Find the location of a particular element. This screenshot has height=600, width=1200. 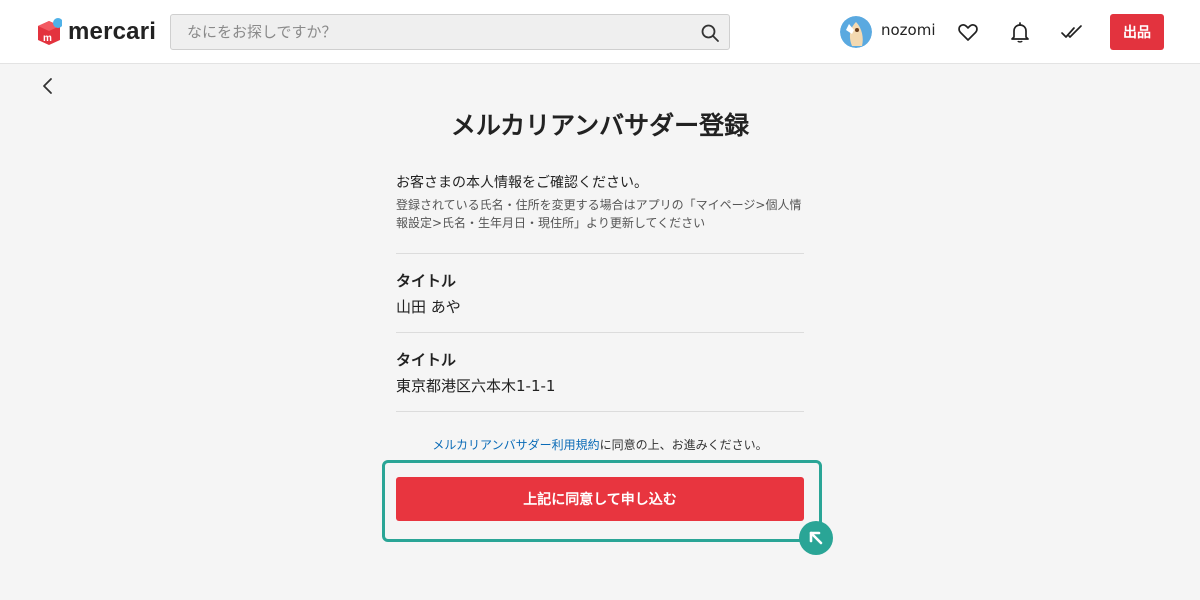

name-field-label: タイトル is located at coordinates (426, 281).